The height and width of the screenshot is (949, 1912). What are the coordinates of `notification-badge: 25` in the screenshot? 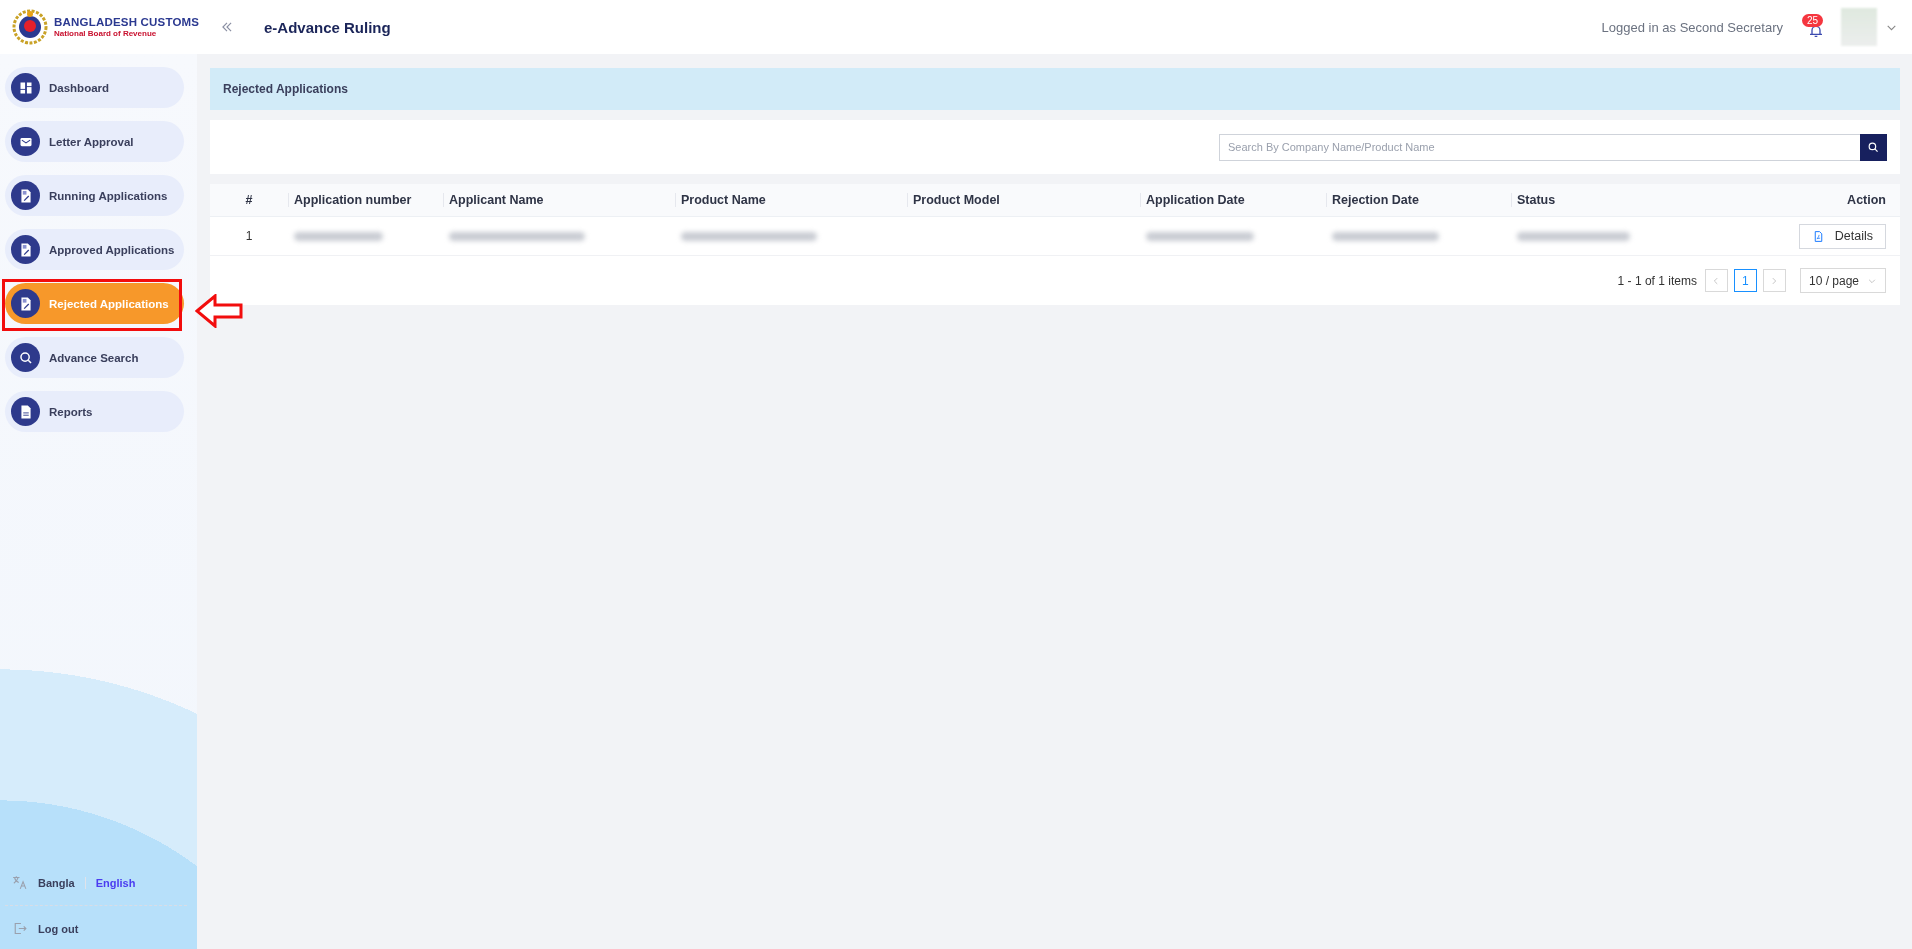 It's located at (1813, 20).